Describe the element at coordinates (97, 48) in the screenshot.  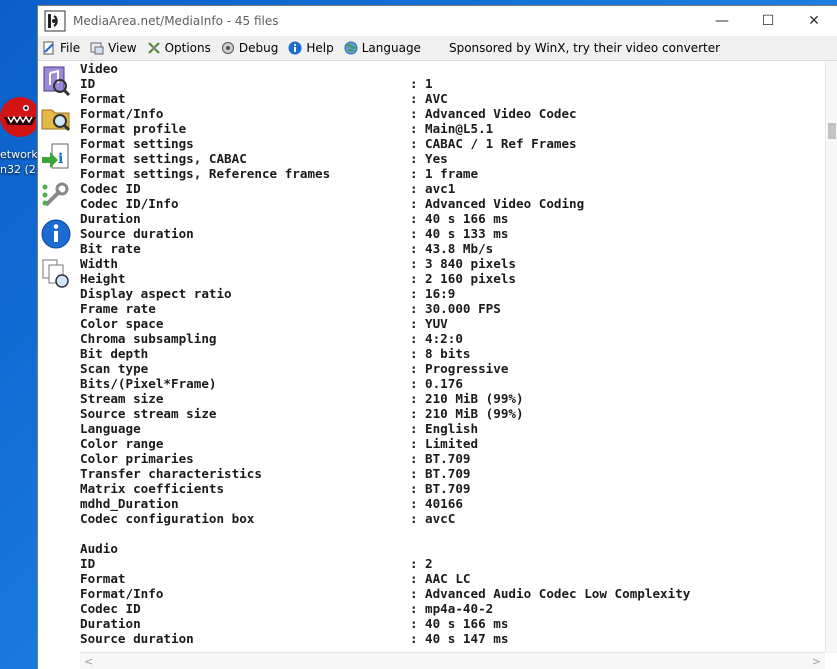
I see `view-icon` at that location.